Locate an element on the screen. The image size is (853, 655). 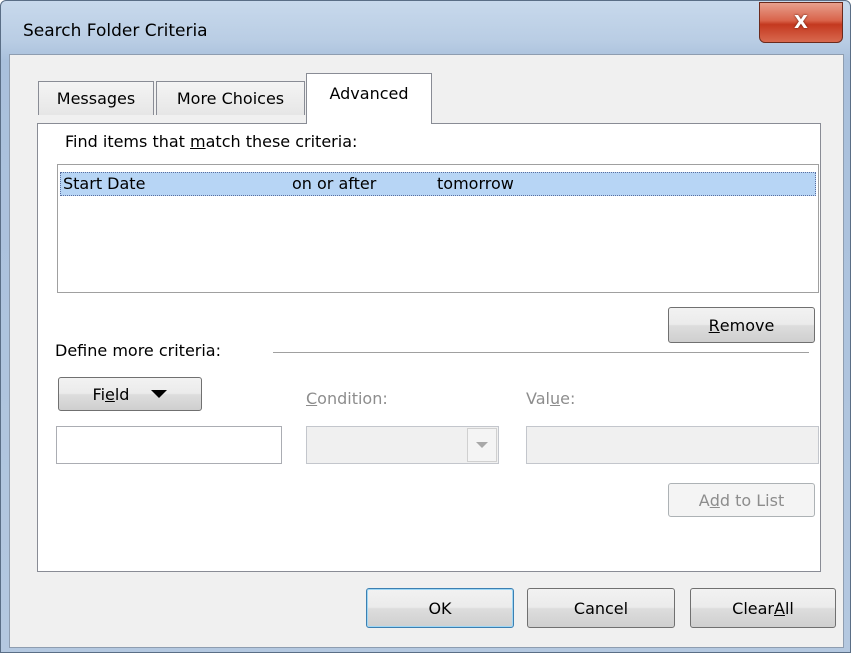
condition-label: Condition: is located at coordinates (347, 398).